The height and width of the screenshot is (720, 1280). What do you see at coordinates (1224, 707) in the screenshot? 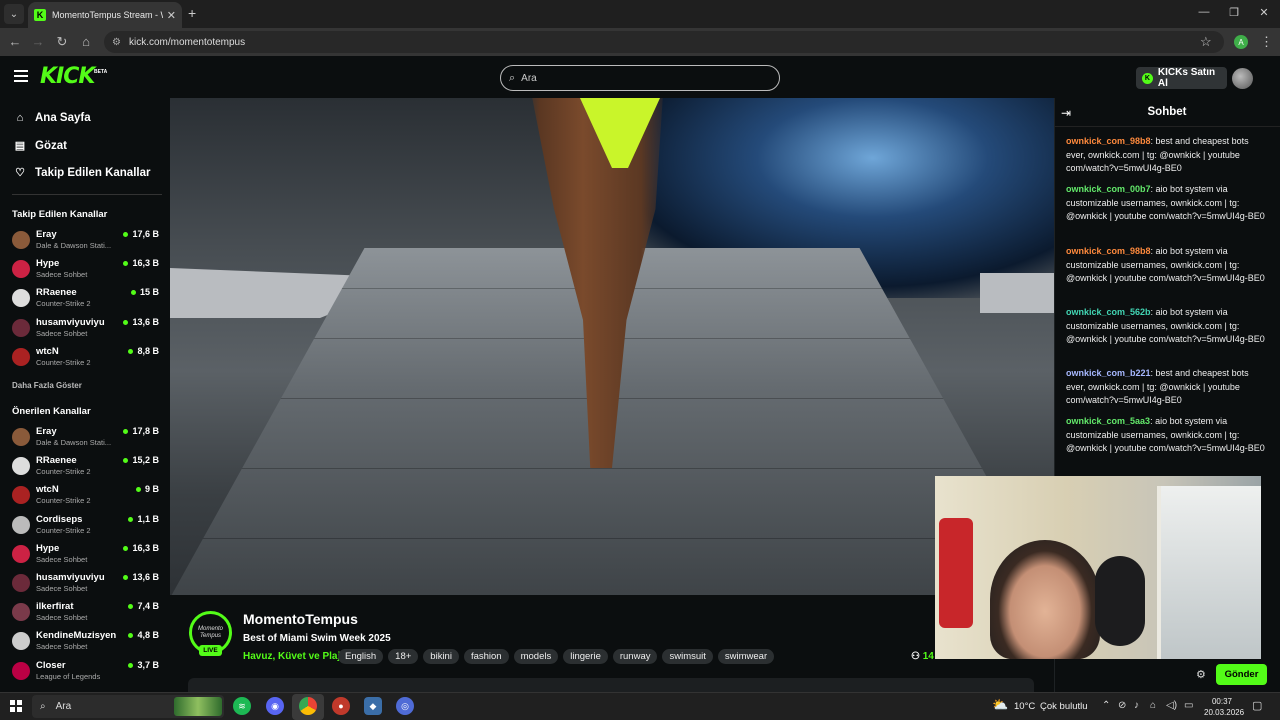
I see `system-clock: 00:37 20.03.2026` at bounding box center [1224, 707].